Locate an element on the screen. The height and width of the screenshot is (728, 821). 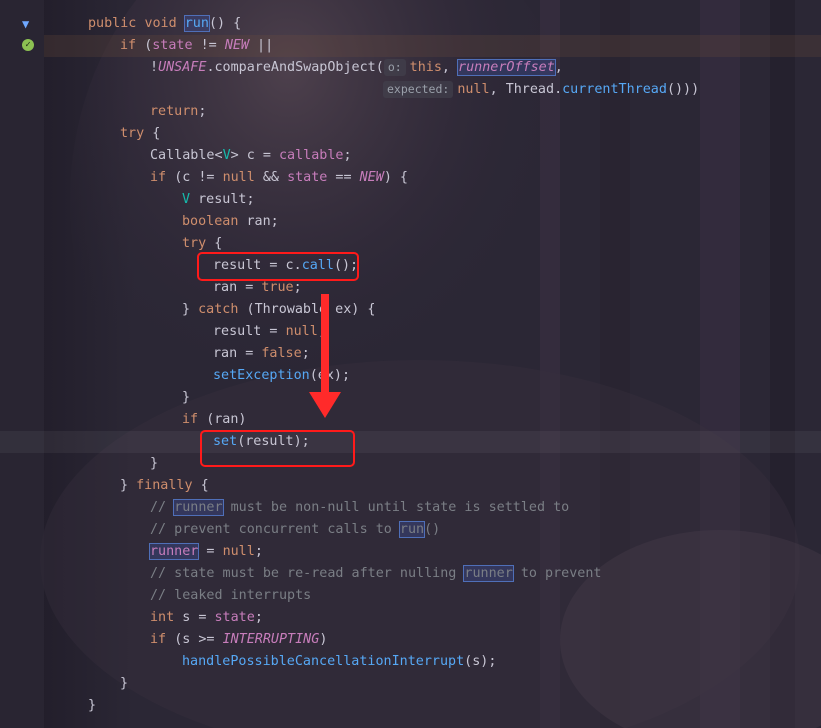
code-text: return; is located at coordinates (178, 112).